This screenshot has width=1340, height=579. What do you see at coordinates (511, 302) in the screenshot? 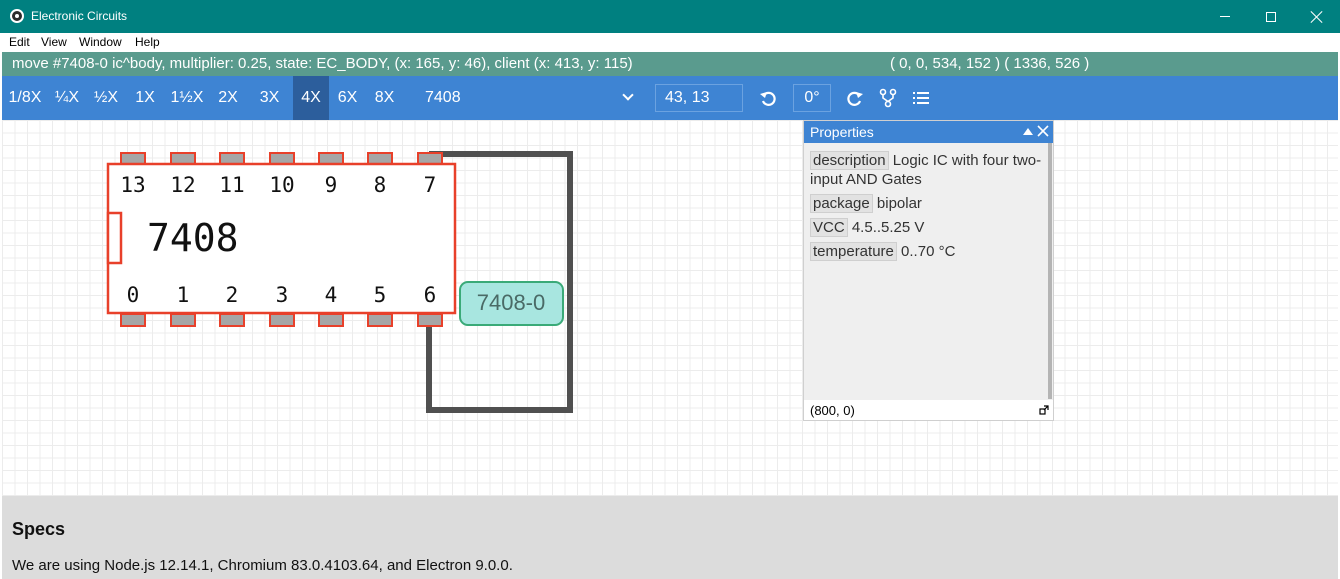
I see `component-tag-label: 7408-0` at bounding box center [511, 302].